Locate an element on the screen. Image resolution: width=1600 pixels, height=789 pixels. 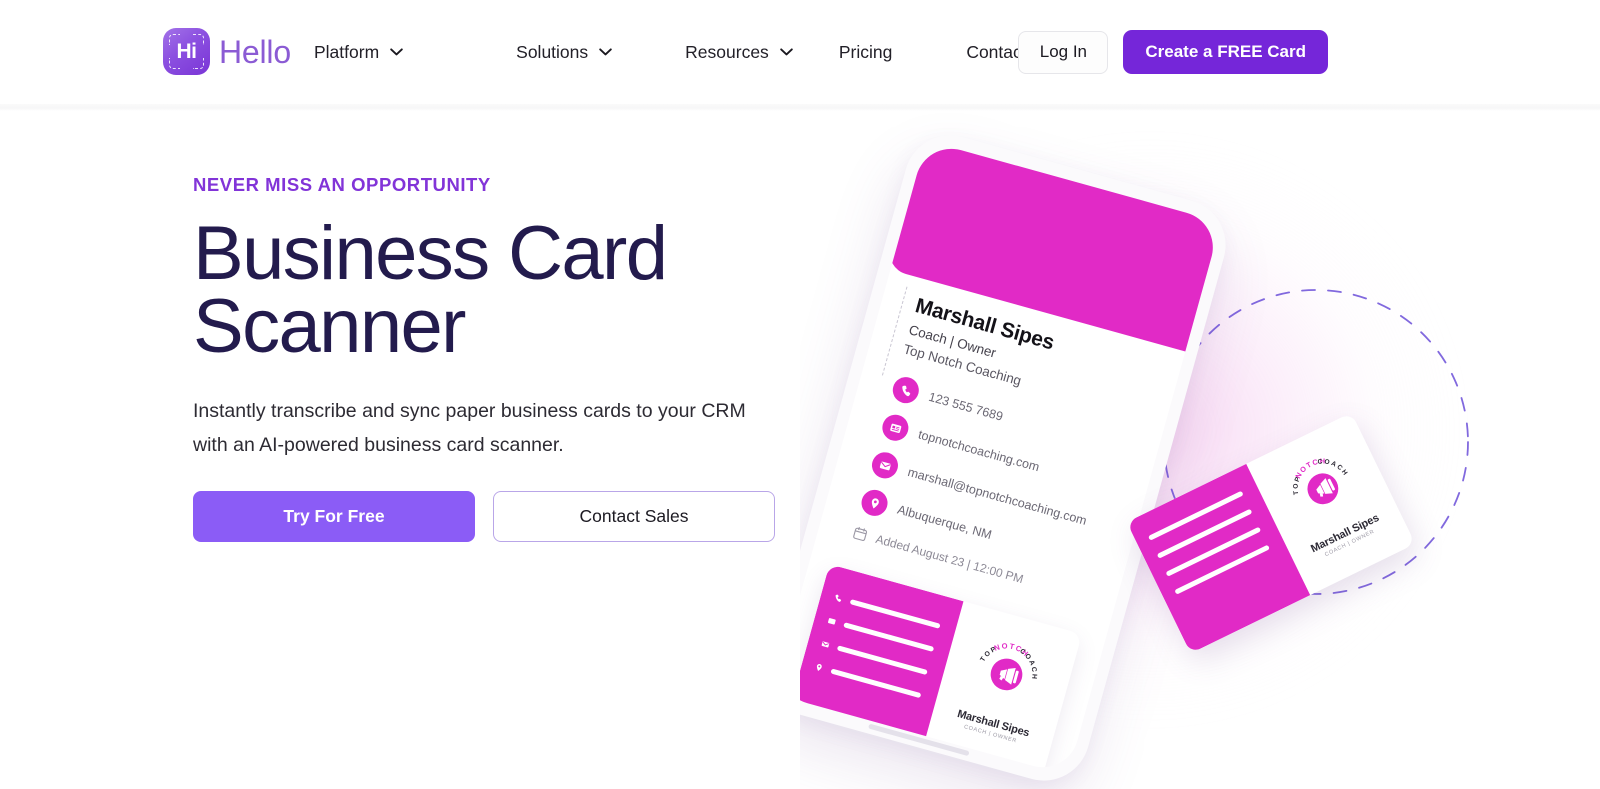
brand-mark-text: Hi is located at coordinates (187, 51).